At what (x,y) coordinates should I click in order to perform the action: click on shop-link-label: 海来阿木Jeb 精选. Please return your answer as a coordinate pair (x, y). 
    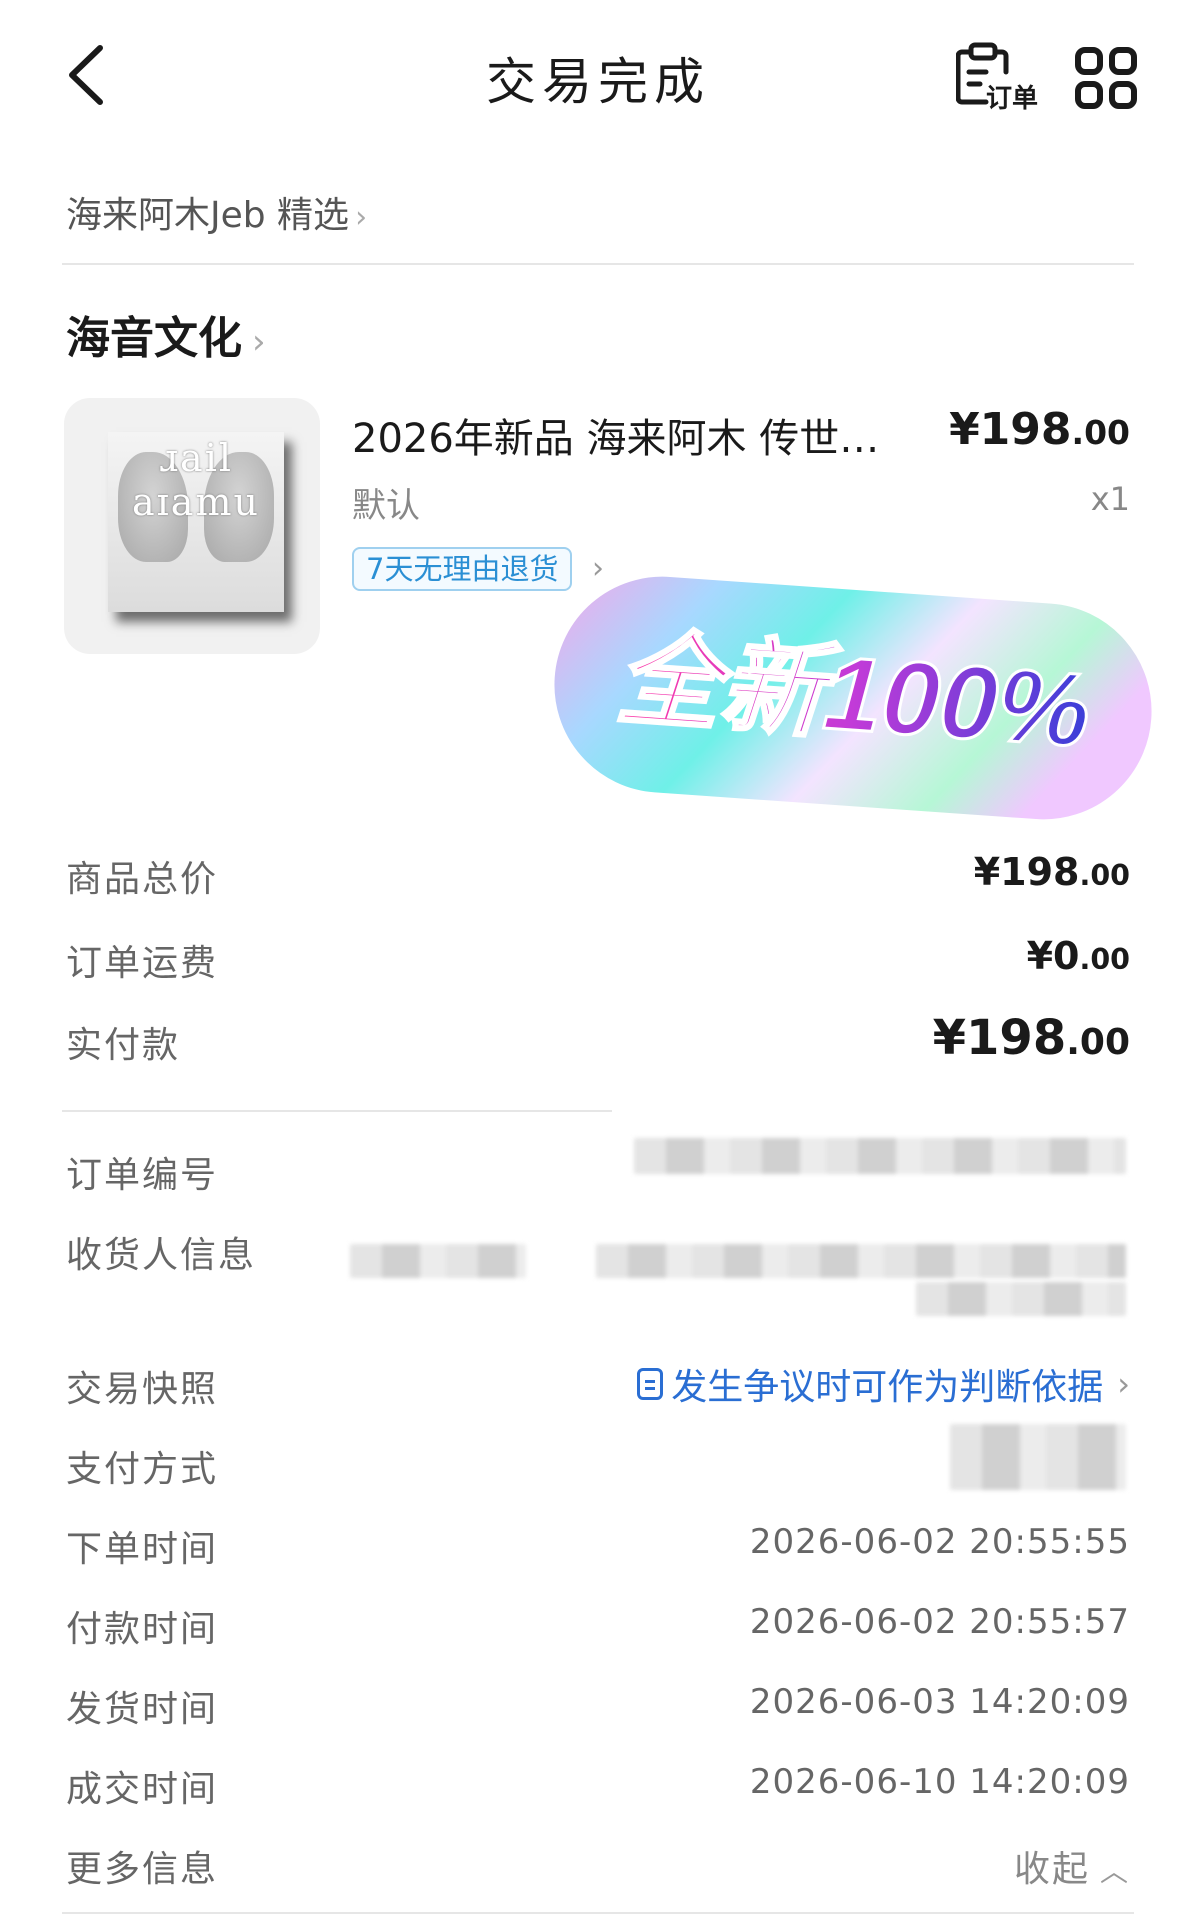
    Looking at the image, I should click on (208, 215).